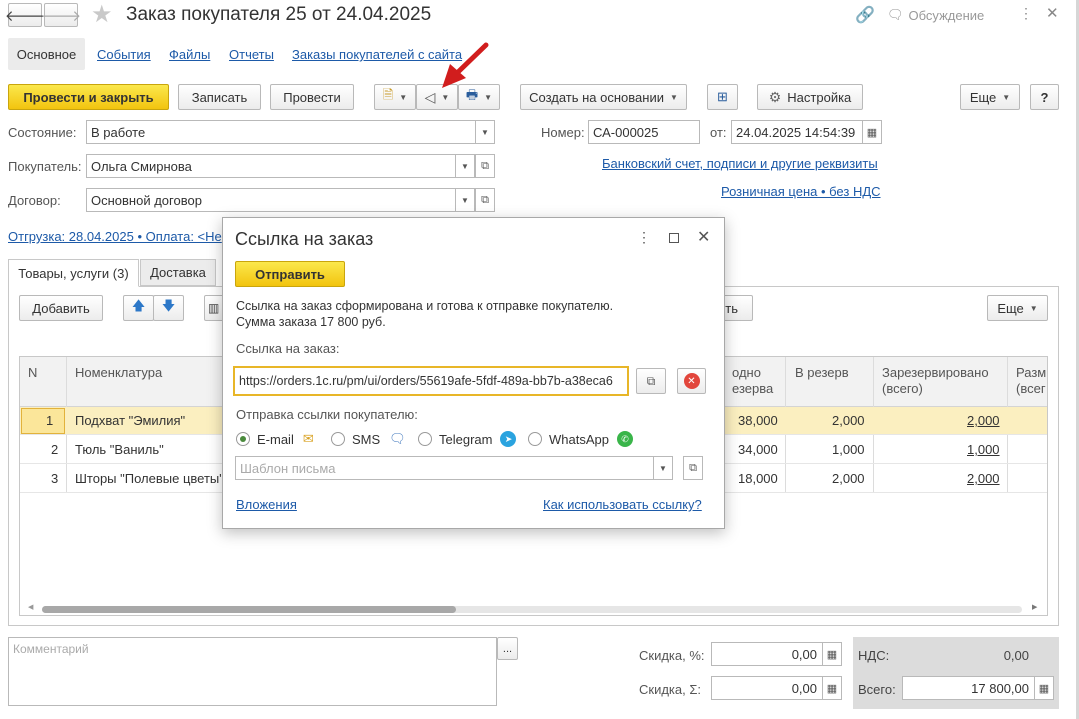 Image resolution: width=1079 pixels, height=719 pixels. What do you see at coordinates (485, 200) in the screenshot?
I see `open-contract-button: ⧉` at bounding box center [485, 200].